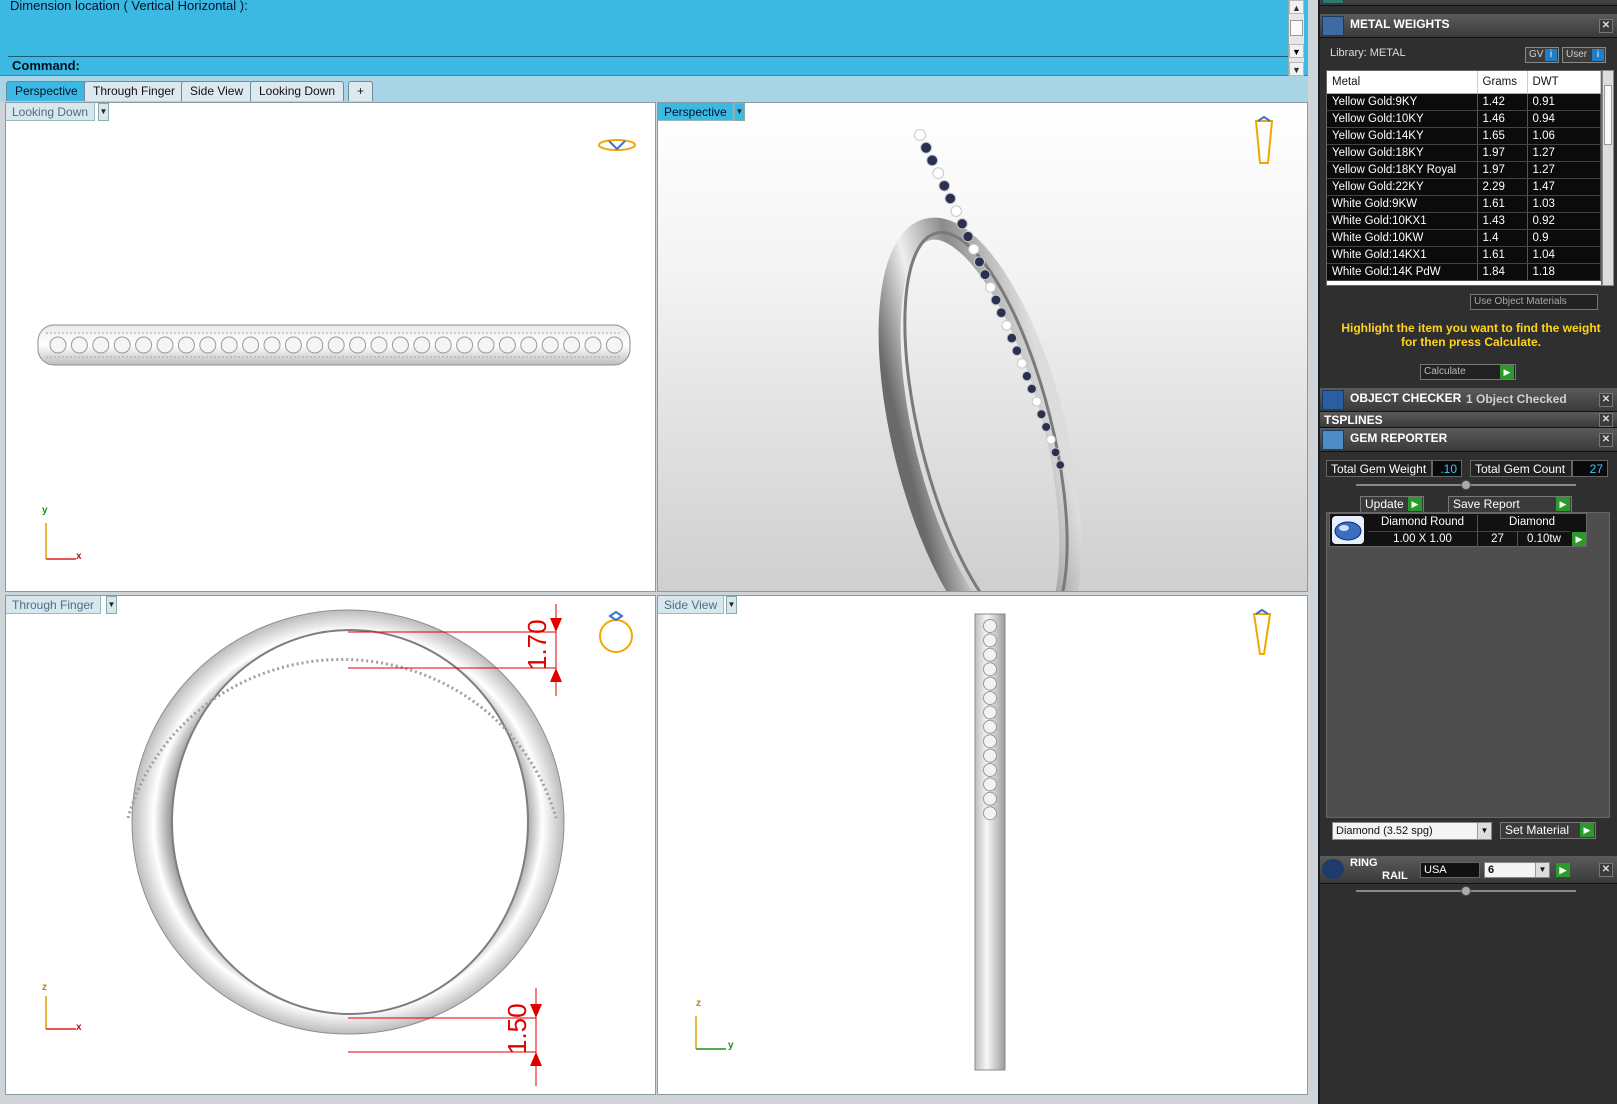 The image size is (1617, 1104). What do you see at coordinates (1296, 7) in the screenshot?
I see `scroll-up-arrow-icon: ▲` at bounding box center [1296, 7].